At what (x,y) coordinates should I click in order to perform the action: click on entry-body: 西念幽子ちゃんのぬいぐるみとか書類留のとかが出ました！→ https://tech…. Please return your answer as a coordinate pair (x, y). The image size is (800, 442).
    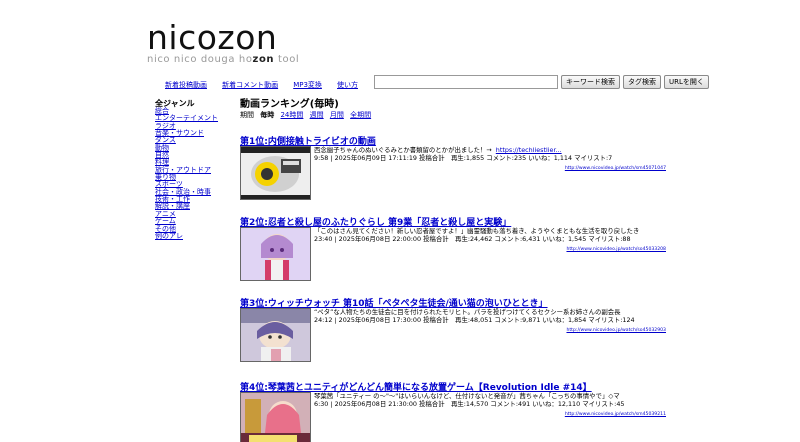
    Looking at the image, I should click on (455, 173).